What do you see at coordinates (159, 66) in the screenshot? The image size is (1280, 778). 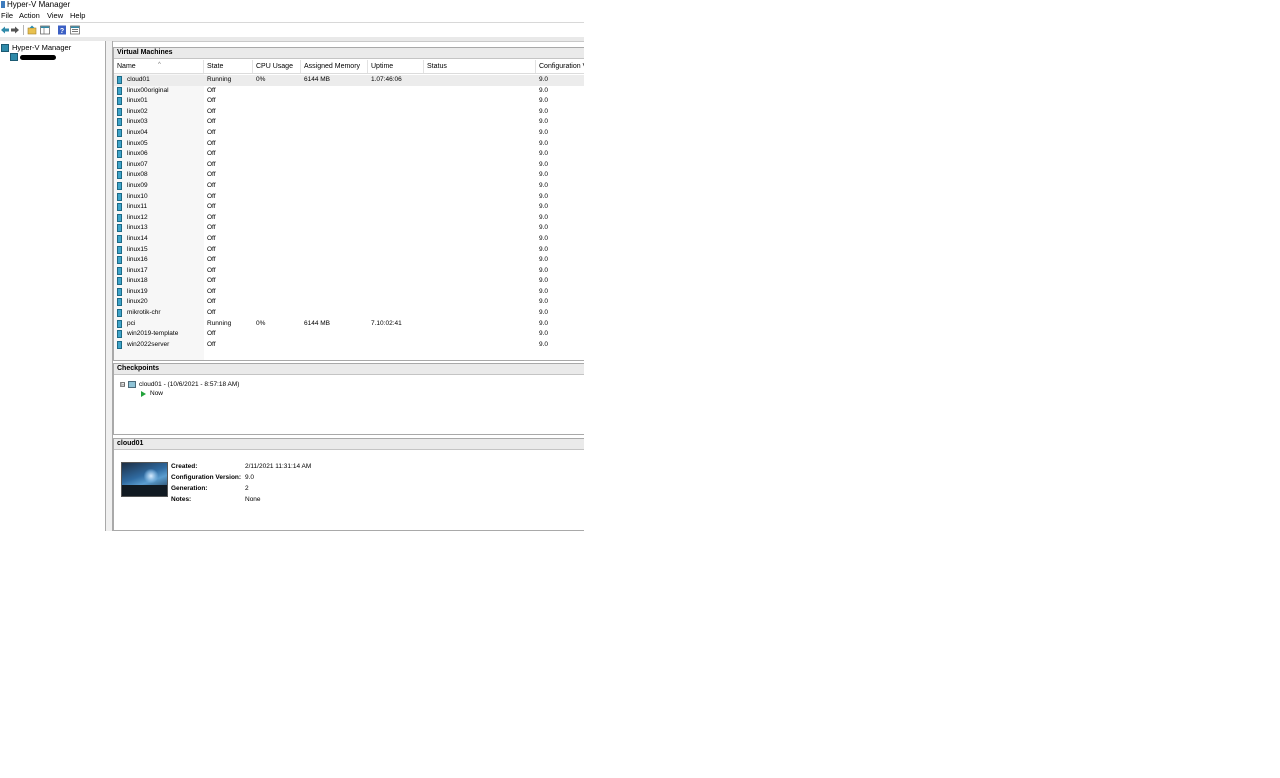 I see `column-name: Name ^` at bounding box center [159, 66].